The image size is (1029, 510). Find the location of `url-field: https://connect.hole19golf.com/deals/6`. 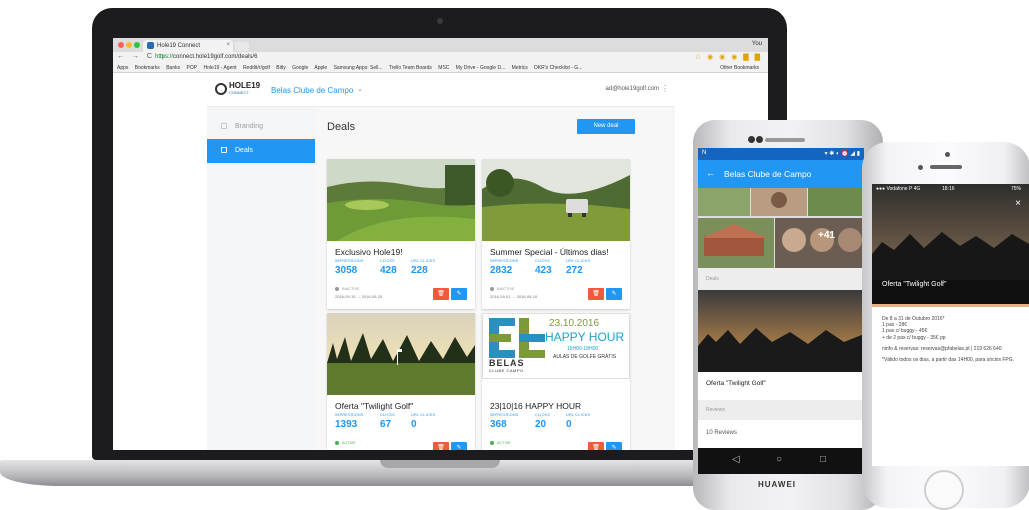

url-field: https://connect.hole19golf.com/deals/6 is located at coordinates (206, 57).